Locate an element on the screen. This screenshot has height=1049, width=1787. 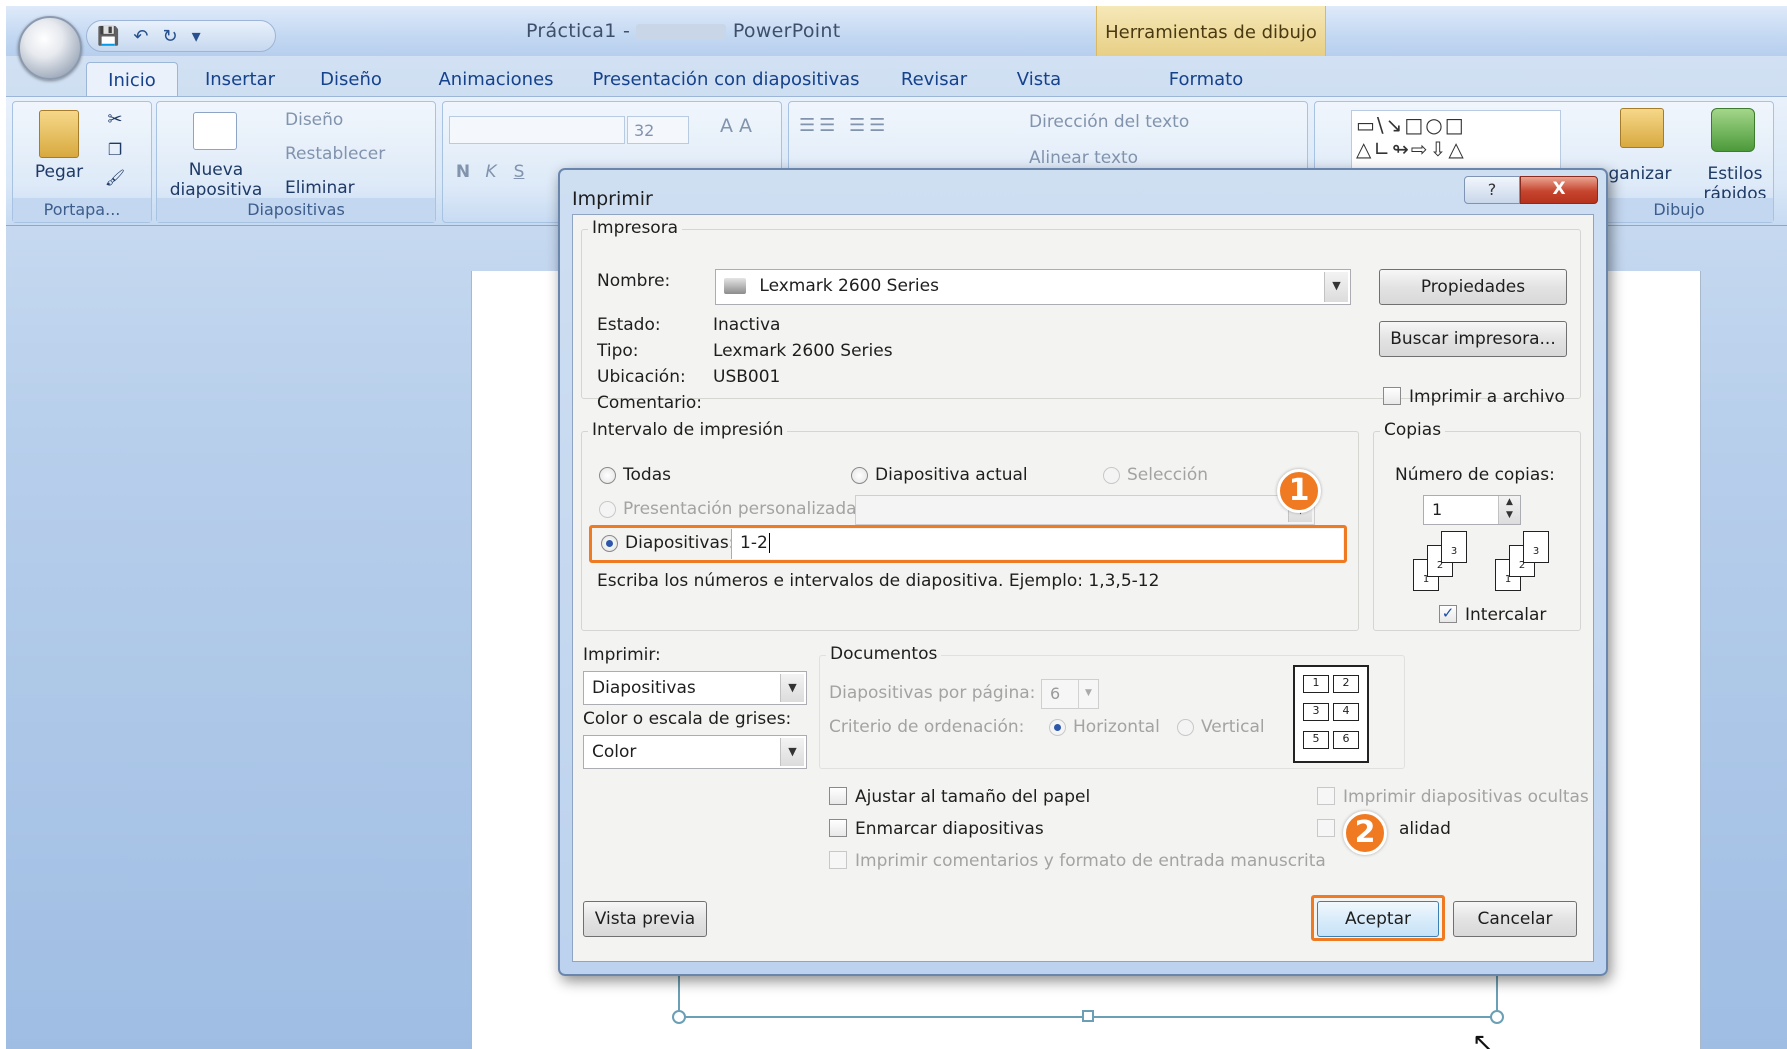
layout-button: Diseño is located at coordinates (345, 120).